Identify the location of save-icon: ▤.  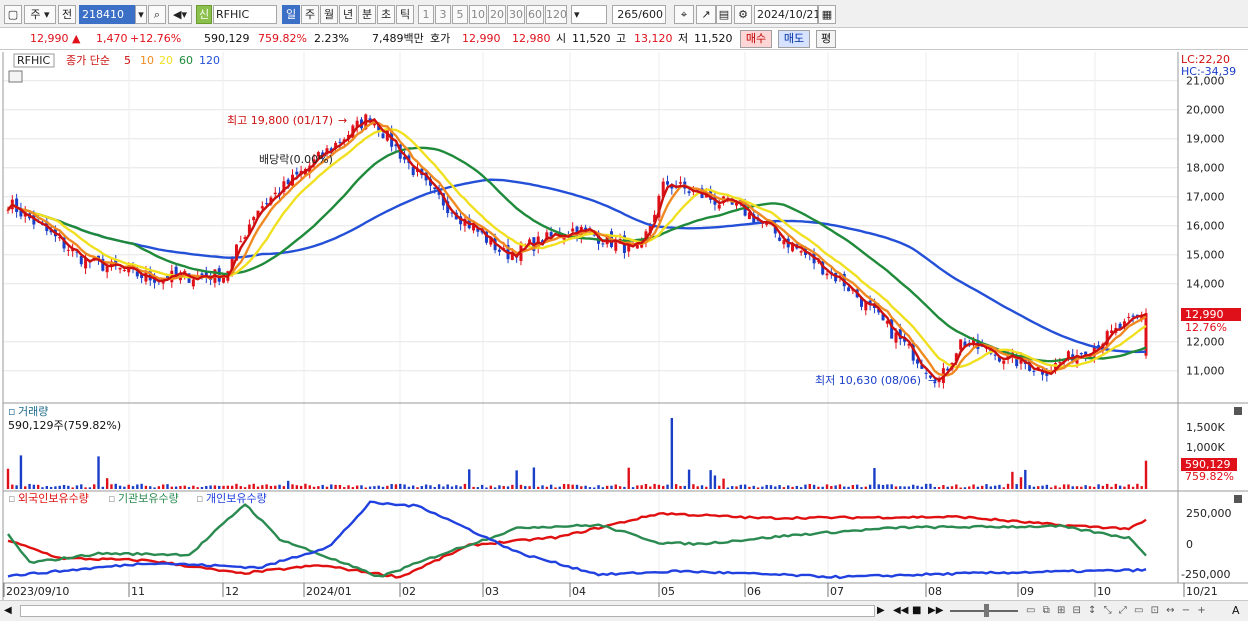
(724, 14).